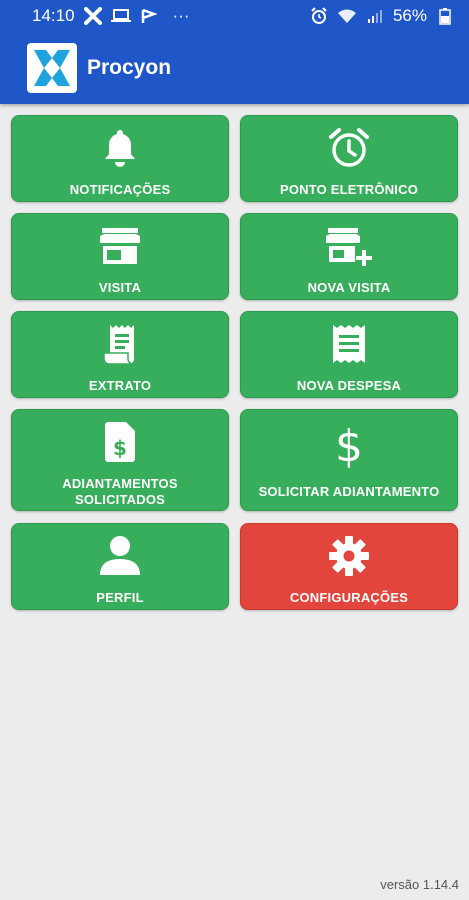 The width and height of the screenshot is (469, 900). What do you see at coordinates (409, 15) in the screenshot?
I see `battery-percent: 56%` at bounding box center [409, 15].